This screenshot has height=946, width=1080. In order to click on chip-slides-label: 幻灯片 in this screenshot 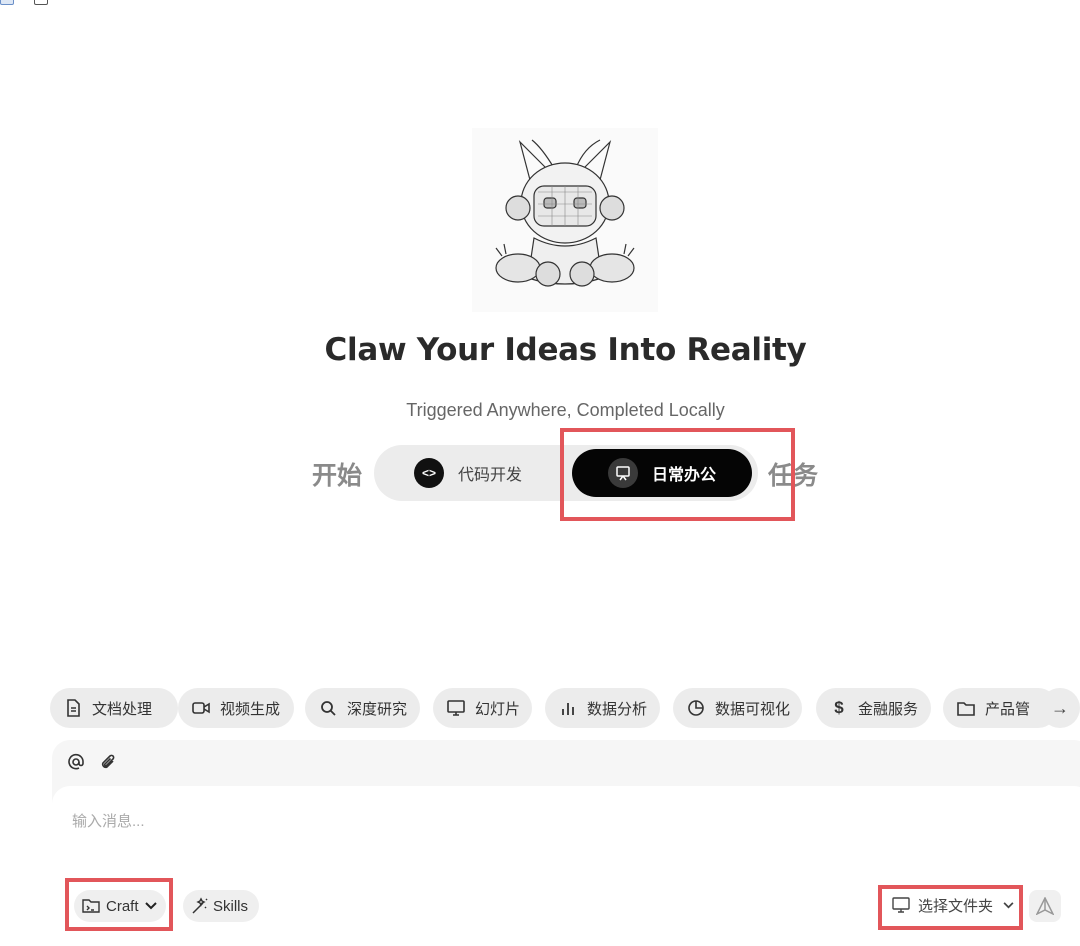, I will do `click(498, 709)`.